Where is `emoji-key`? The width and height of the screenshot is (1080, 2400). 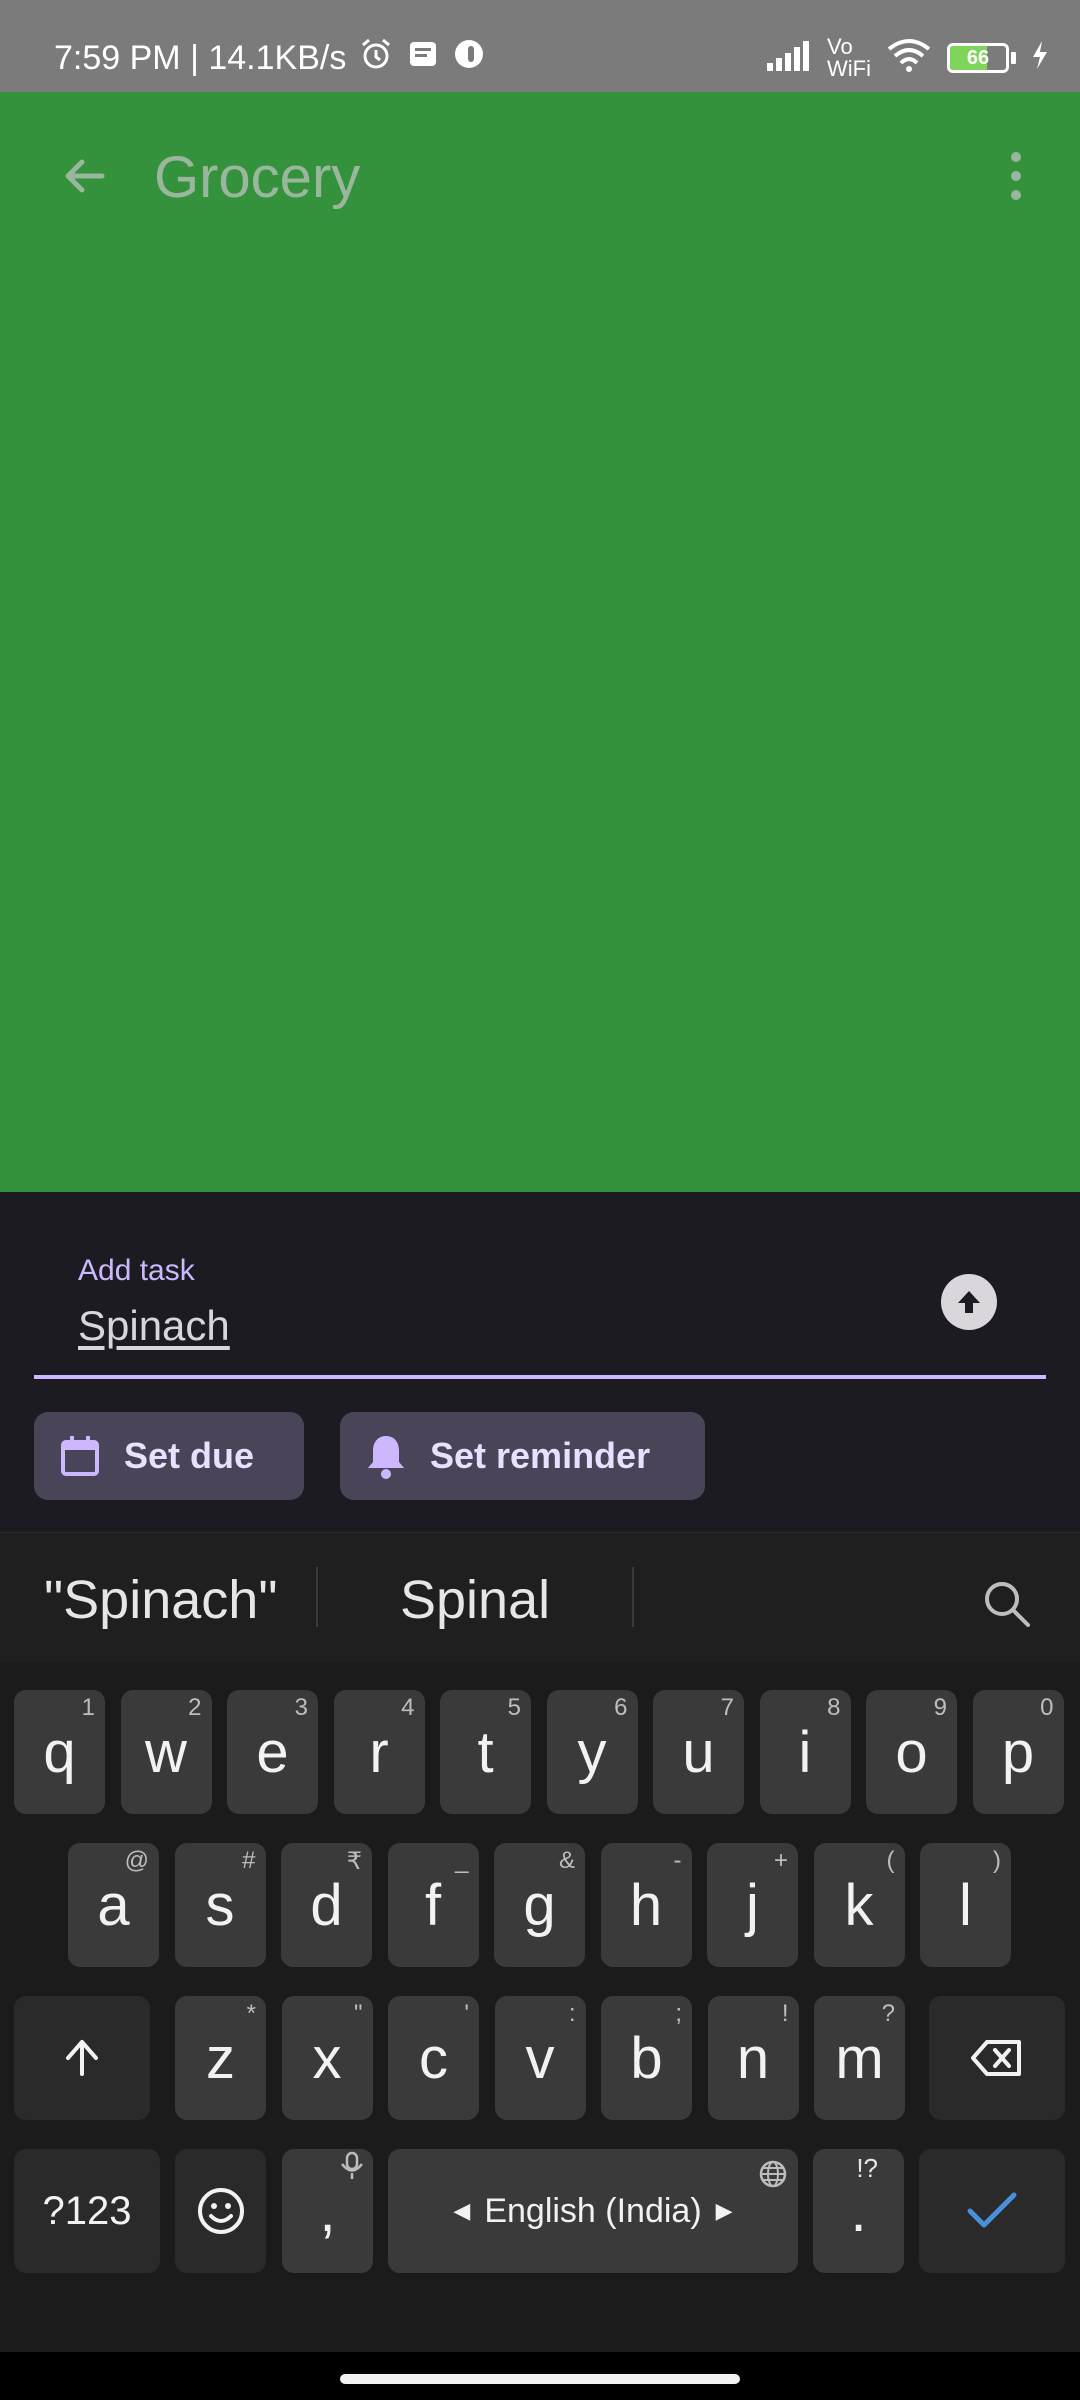 emoji-key is located at coordinates (220, 2211).